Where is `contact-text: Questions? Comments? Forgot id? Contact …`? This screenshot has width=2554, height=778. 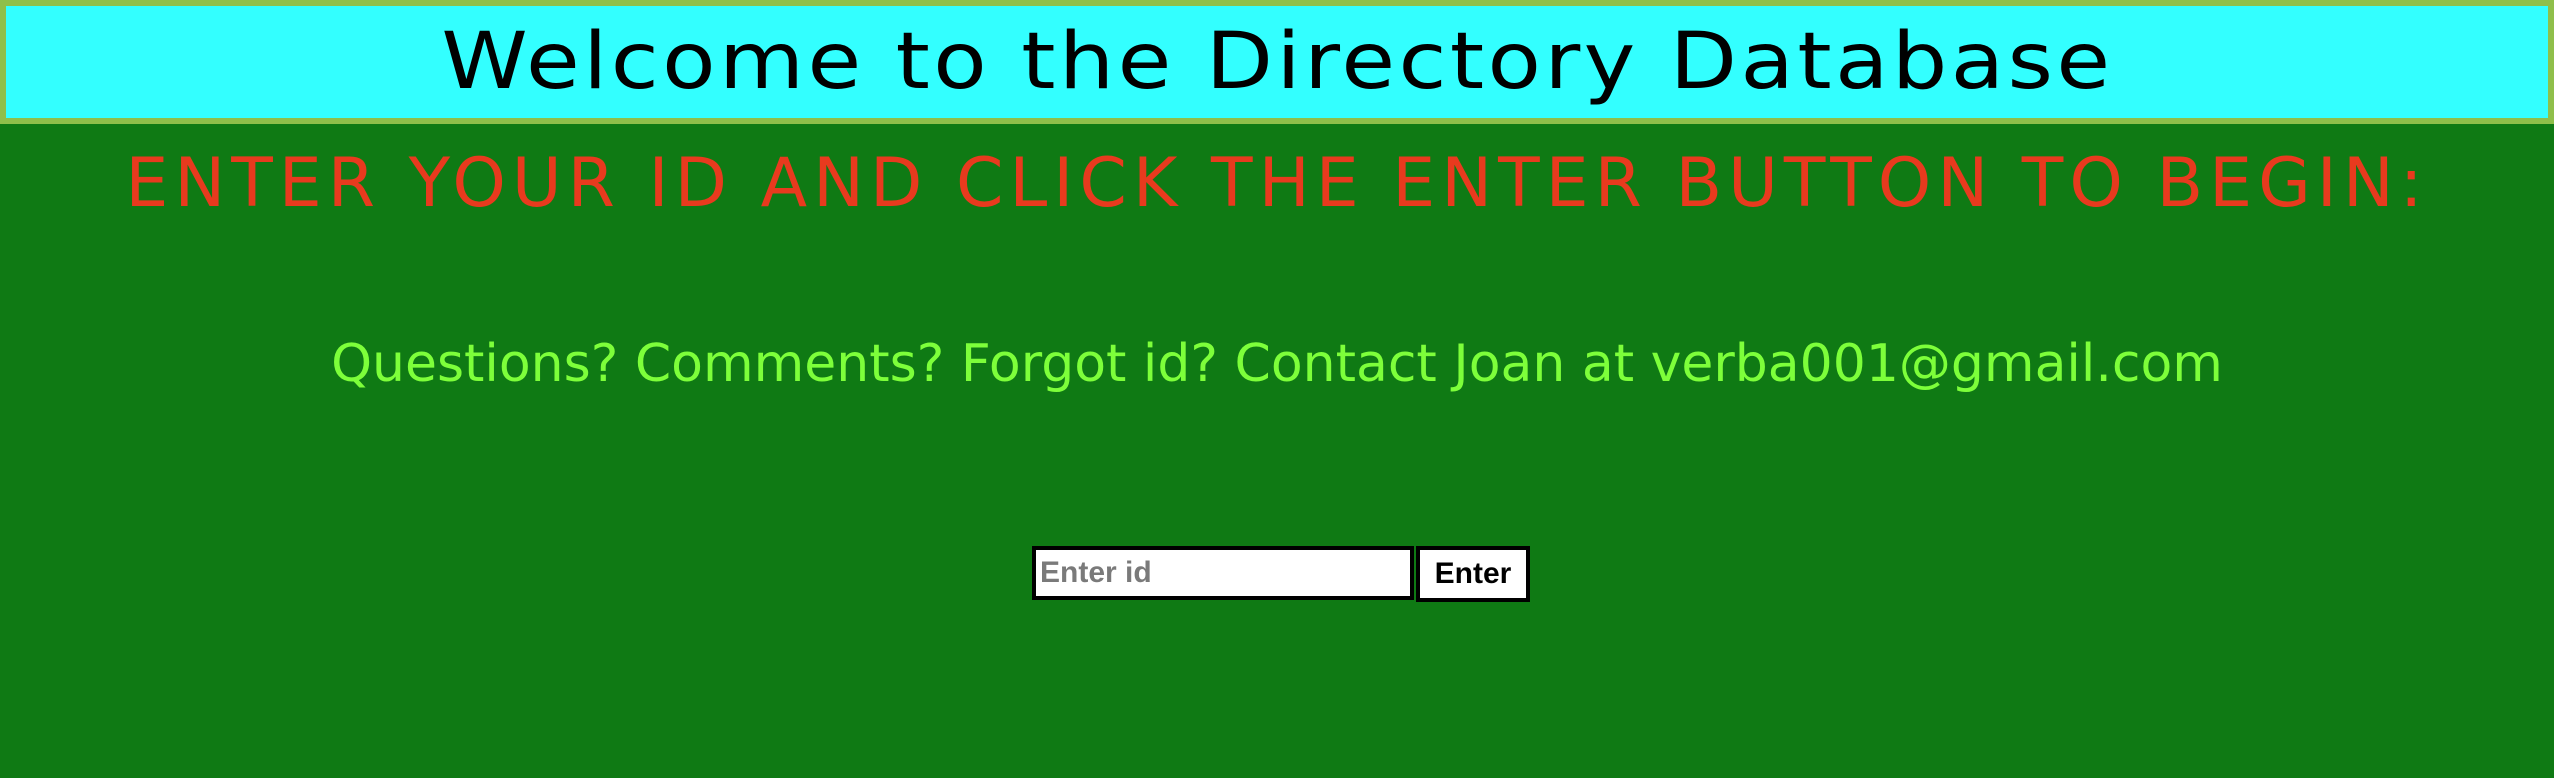 contact-text: Questions? Comments? Forgot id? Contact … is located at coordinates (1277, 364).